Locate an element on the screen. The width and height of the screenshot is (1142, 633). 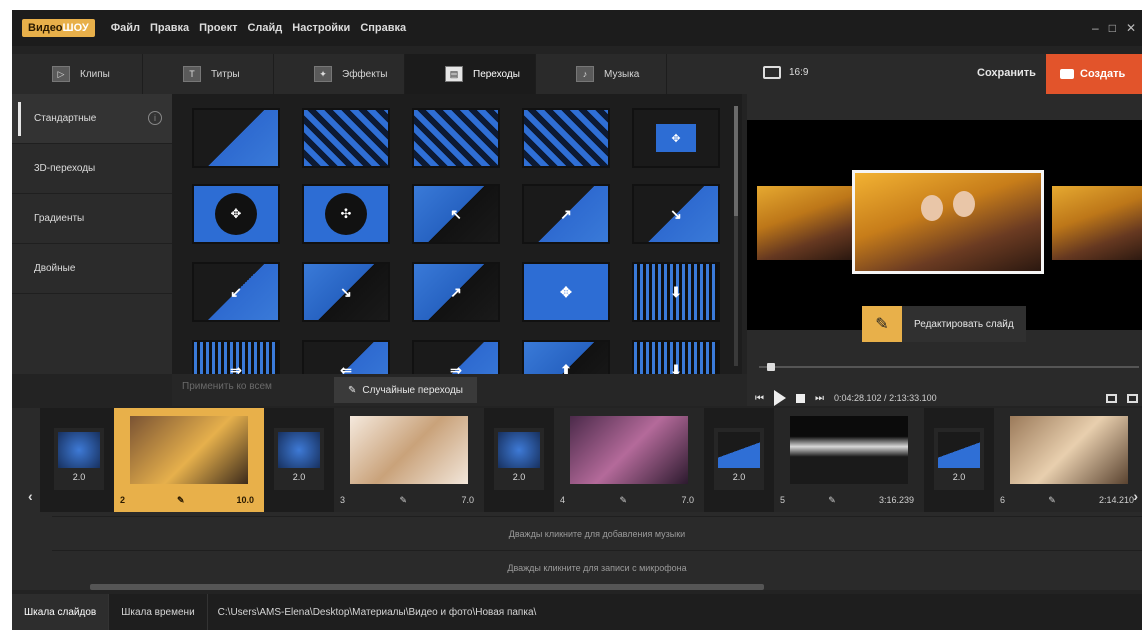
snapshot-icon is located at coordinates (1111, 398).